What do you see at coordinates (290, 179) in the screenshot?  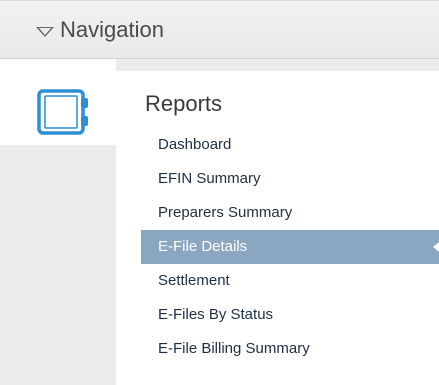 I see `menu-item-efin-summary: EFIN Summary` at bounding box center [290, 179].